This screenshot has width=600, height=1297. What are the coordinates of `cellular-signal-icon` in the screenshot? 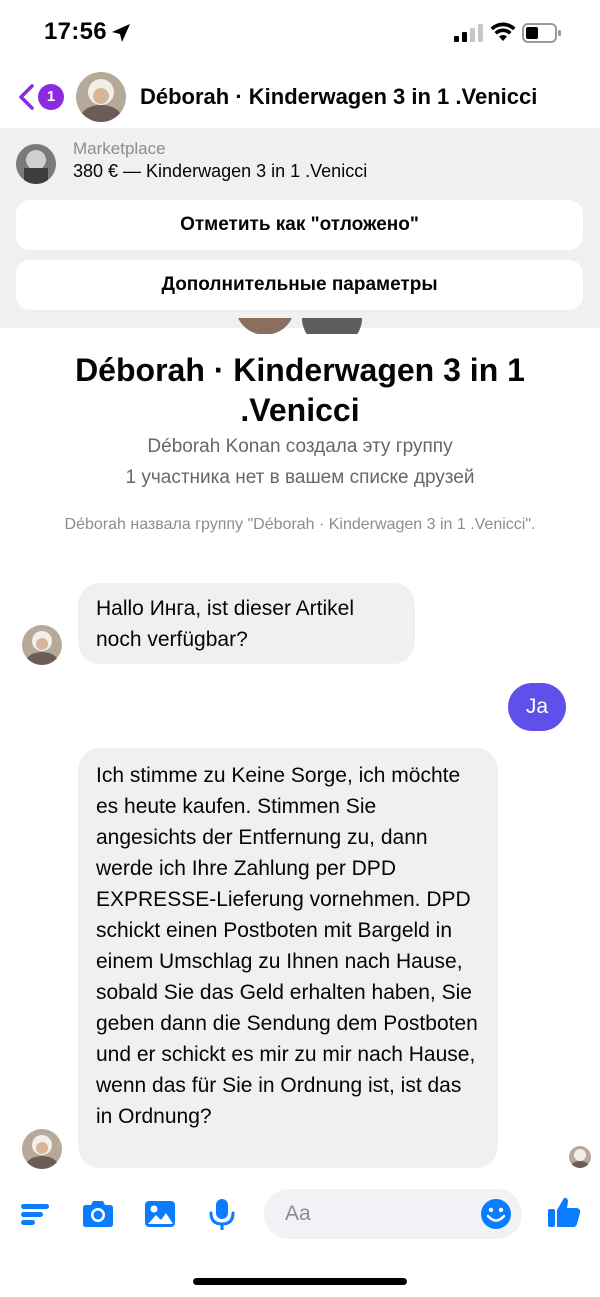 It's located at (468, 33).